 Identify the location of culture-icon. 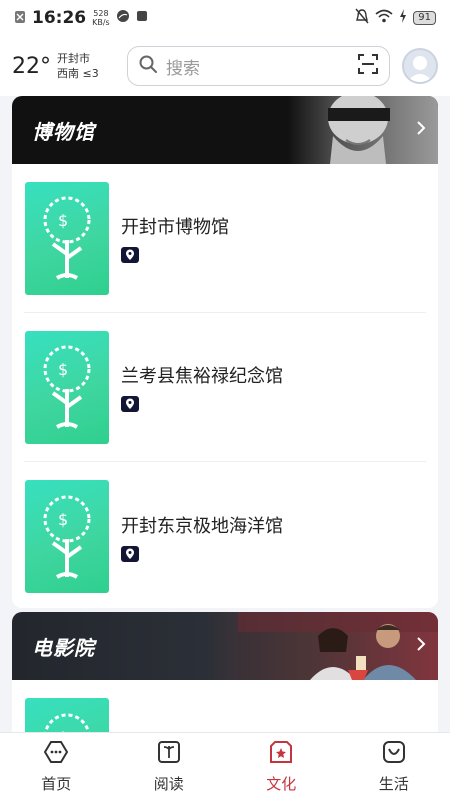
(281, 754).